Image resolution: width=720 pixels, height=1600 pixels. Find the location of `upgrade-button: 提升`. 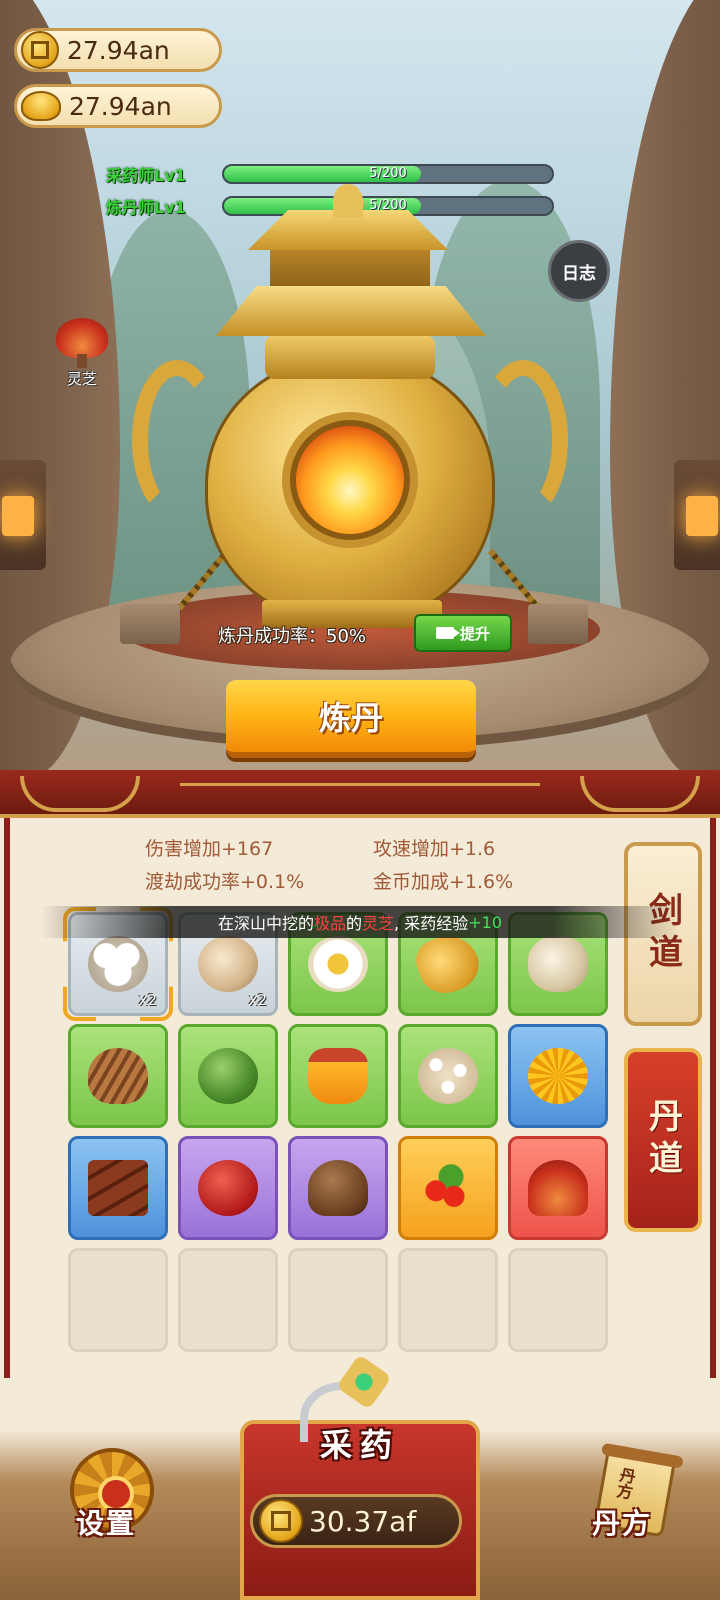

upgrade-button: 提升 is located at coordinates (463, 633).